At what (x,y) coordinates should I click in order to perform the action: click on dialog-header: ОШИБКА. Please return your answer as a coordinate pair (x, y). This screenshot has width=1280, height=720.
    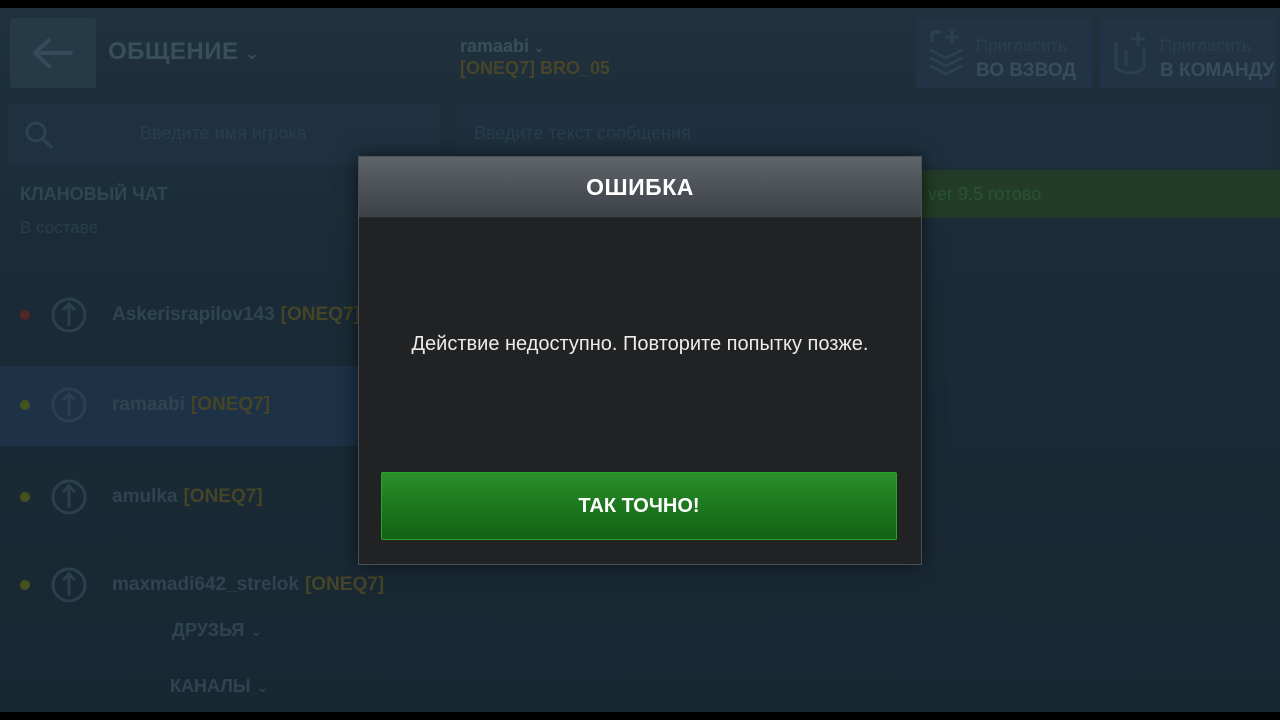
    Looking at the image, I should click on (640, 187).